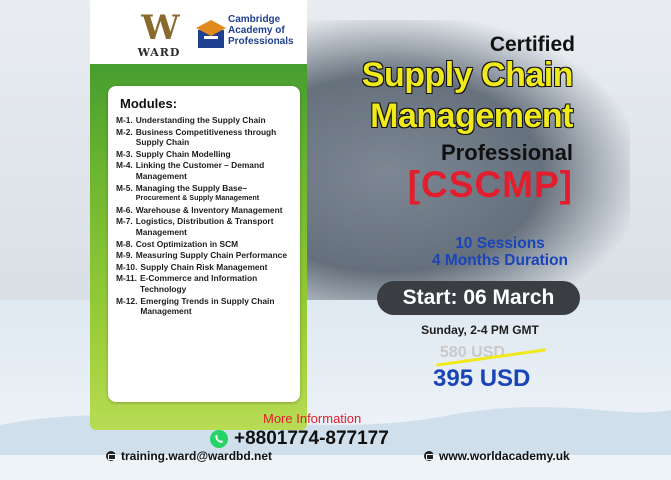 The image size is (671, 480). What do you see at coordinates (187, 243) in the screenshot?
I see `module-title-text: Cost Optimization in SCM` at bounding box center [187, 243].